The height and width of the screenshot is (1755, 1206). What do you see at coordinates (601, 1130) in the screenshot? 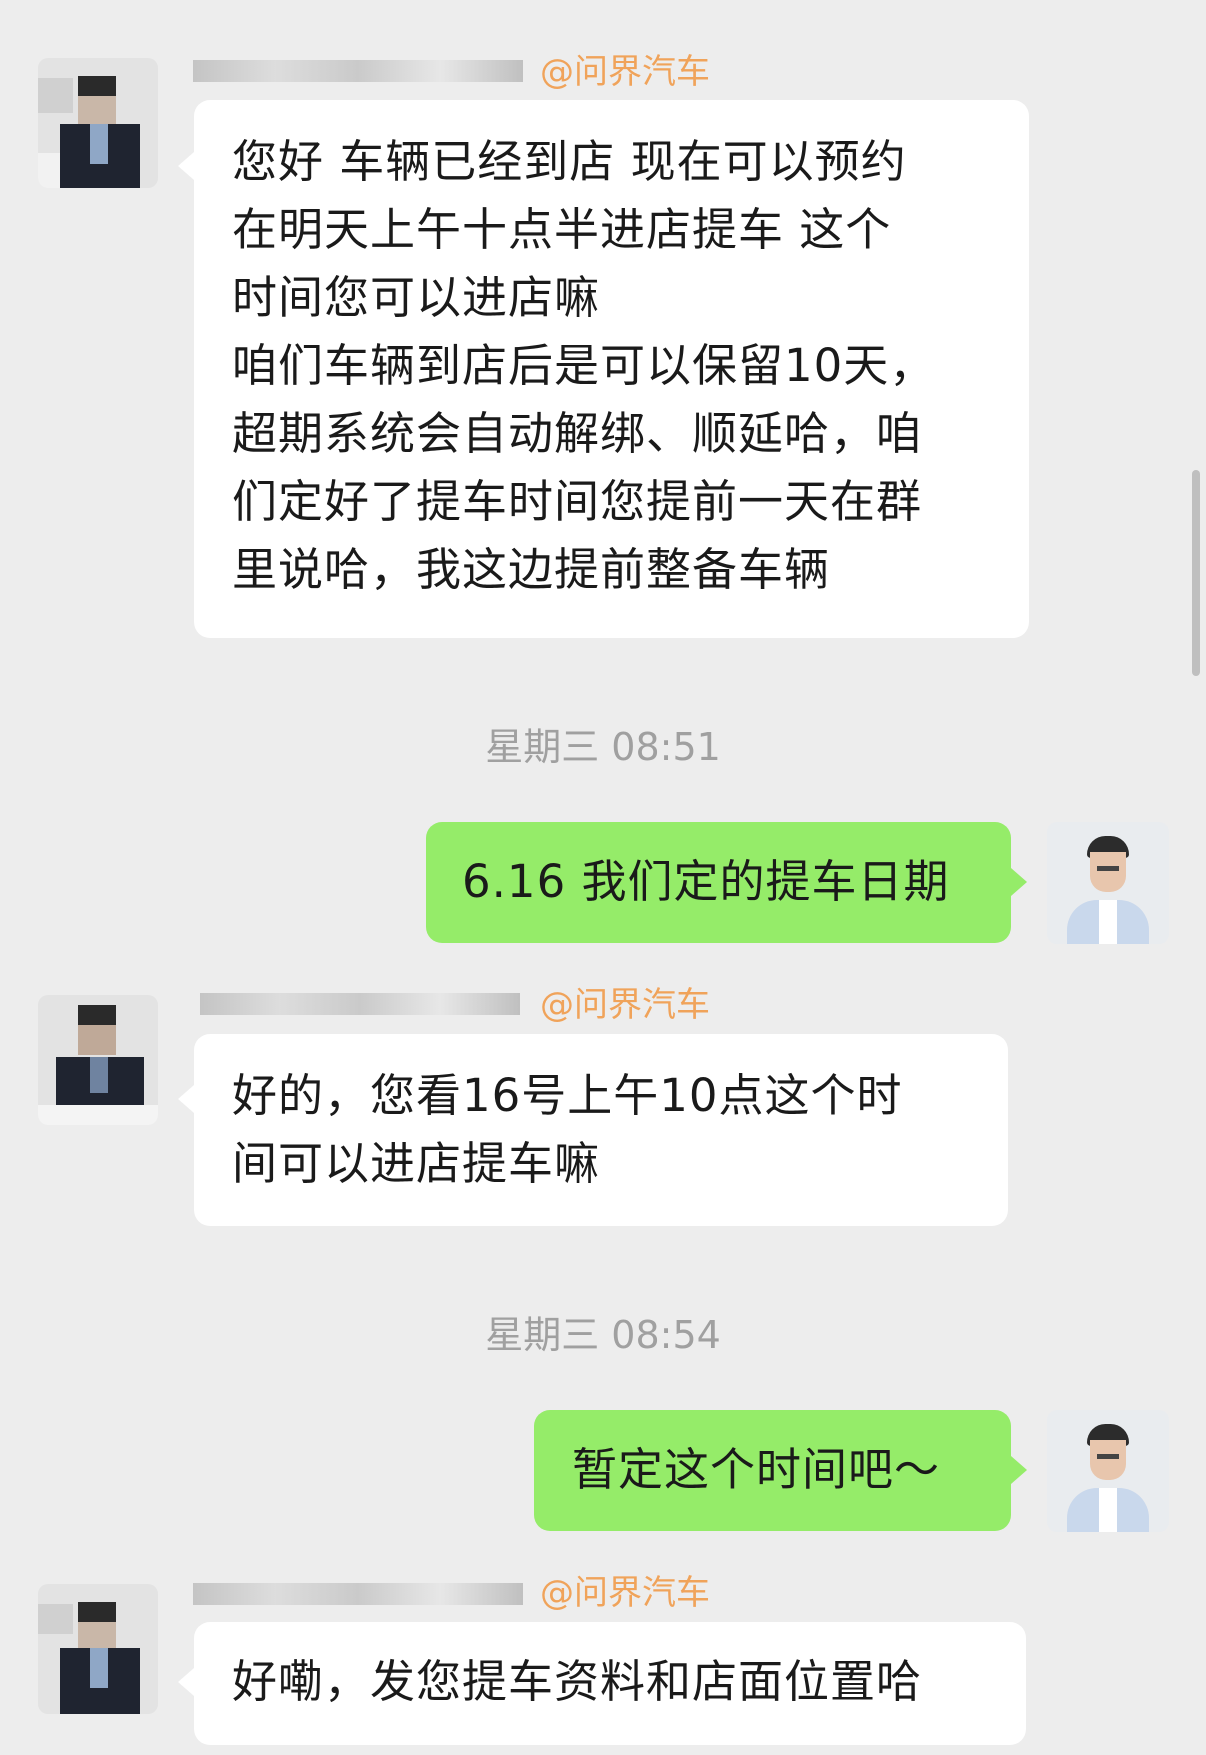
I see `message-bubble: 好的，您看16号上午10点这个时 间可以进店提车嘛` at bounding box center [601, 1130].